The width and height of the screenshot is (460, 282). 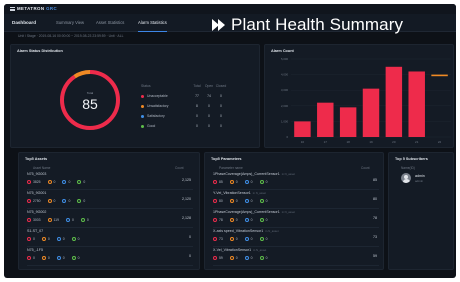 I want to click on status-chip-value: 59, so click(x=221, y=258).